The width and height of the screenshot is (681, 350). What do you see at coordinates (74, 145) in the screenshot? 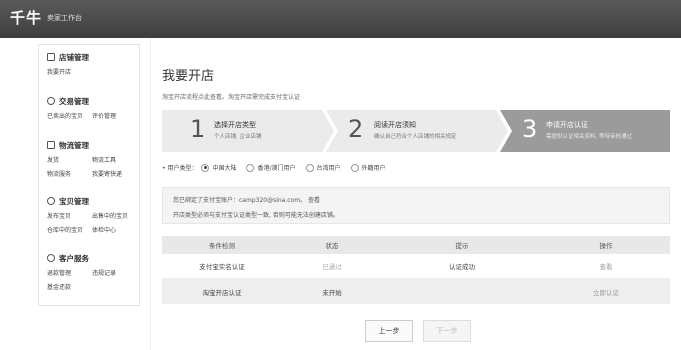
I see `sidebar-section-title: 物流管理` at bounding box center [74, 145].